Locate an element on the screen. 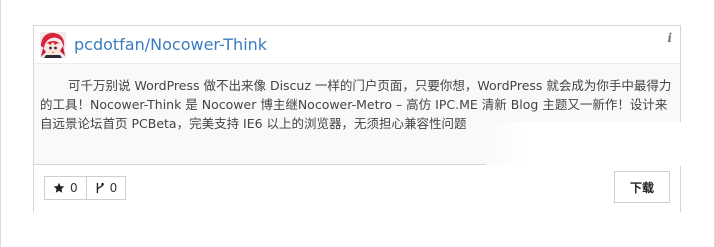 This screenshot has width=715, height=247. card-header: pcdotfan/Nocower-Think i is located at coordinates (357, 45).